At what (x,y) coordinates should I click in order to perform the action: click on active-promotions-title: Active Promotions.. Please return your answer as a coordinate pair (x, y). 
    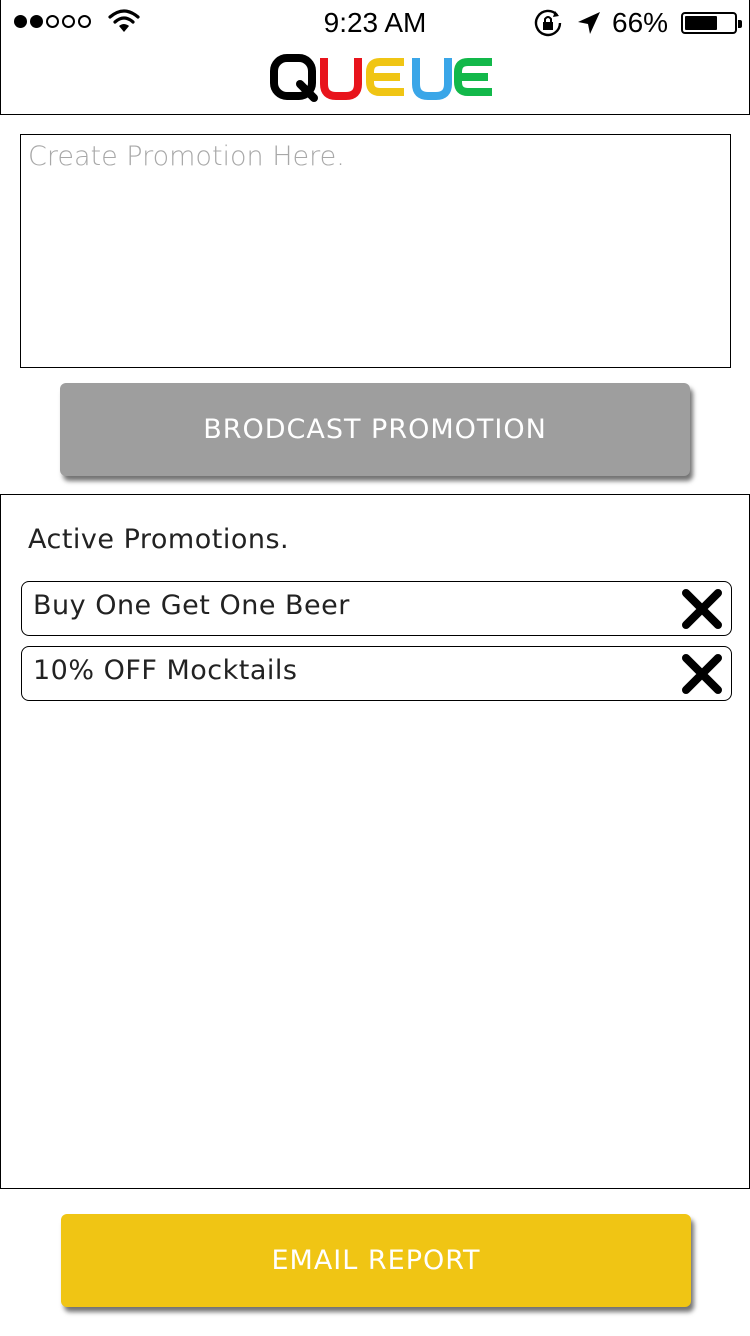
    Looking at the image, I should click on (159, 539).